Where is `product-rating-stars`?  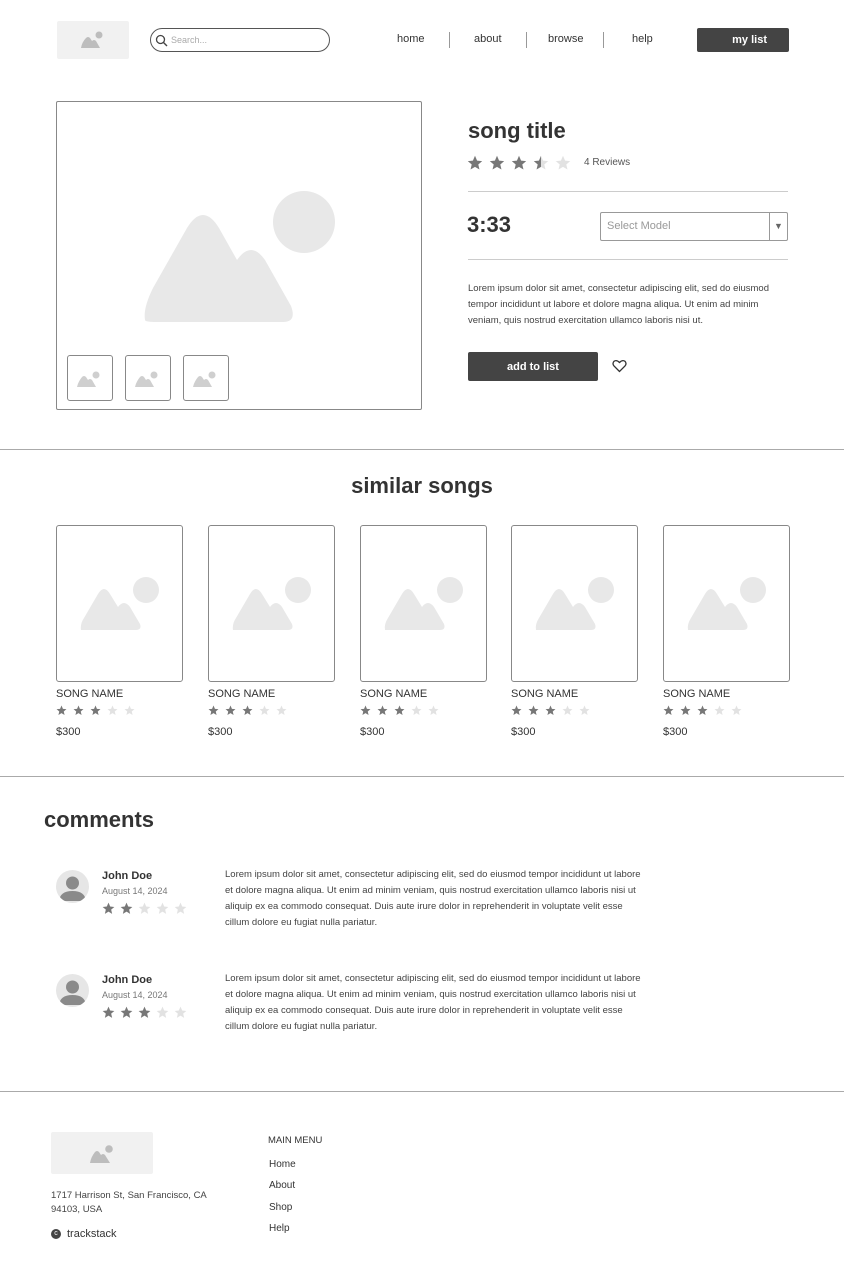 product-rating-stars is located at coordinates (522, 163).